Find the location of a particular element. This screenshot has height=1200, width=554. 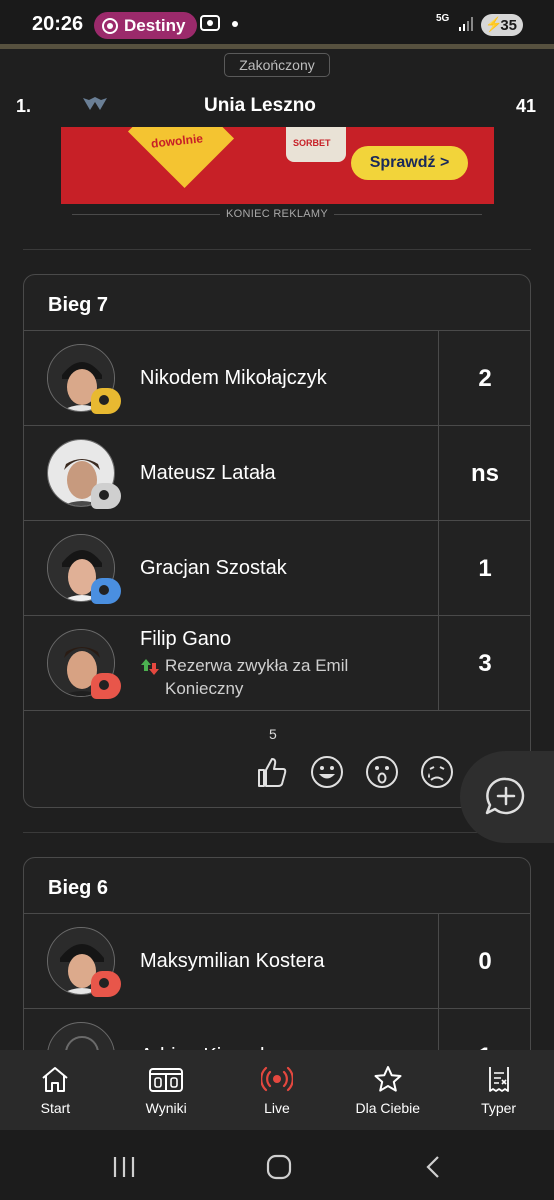

reserve-substitution: Rezerwa zwykła za Emil Konieczny is located at coordinates (285, 677).